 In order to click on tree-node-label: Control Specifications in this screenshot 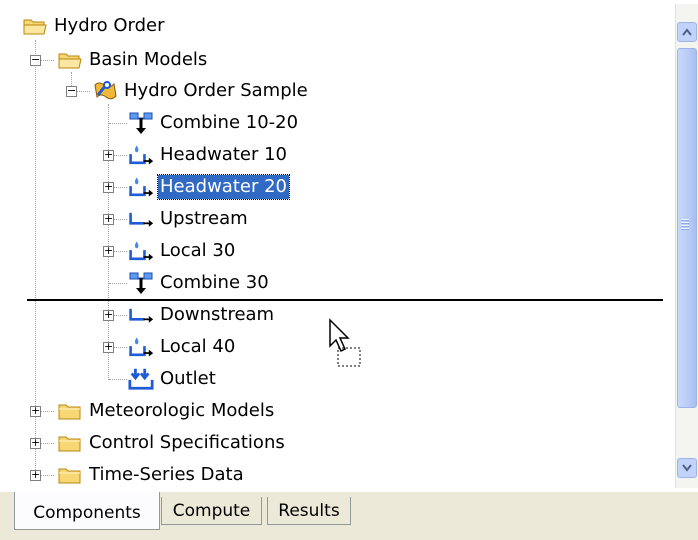, I will do `click(187, 442)`.